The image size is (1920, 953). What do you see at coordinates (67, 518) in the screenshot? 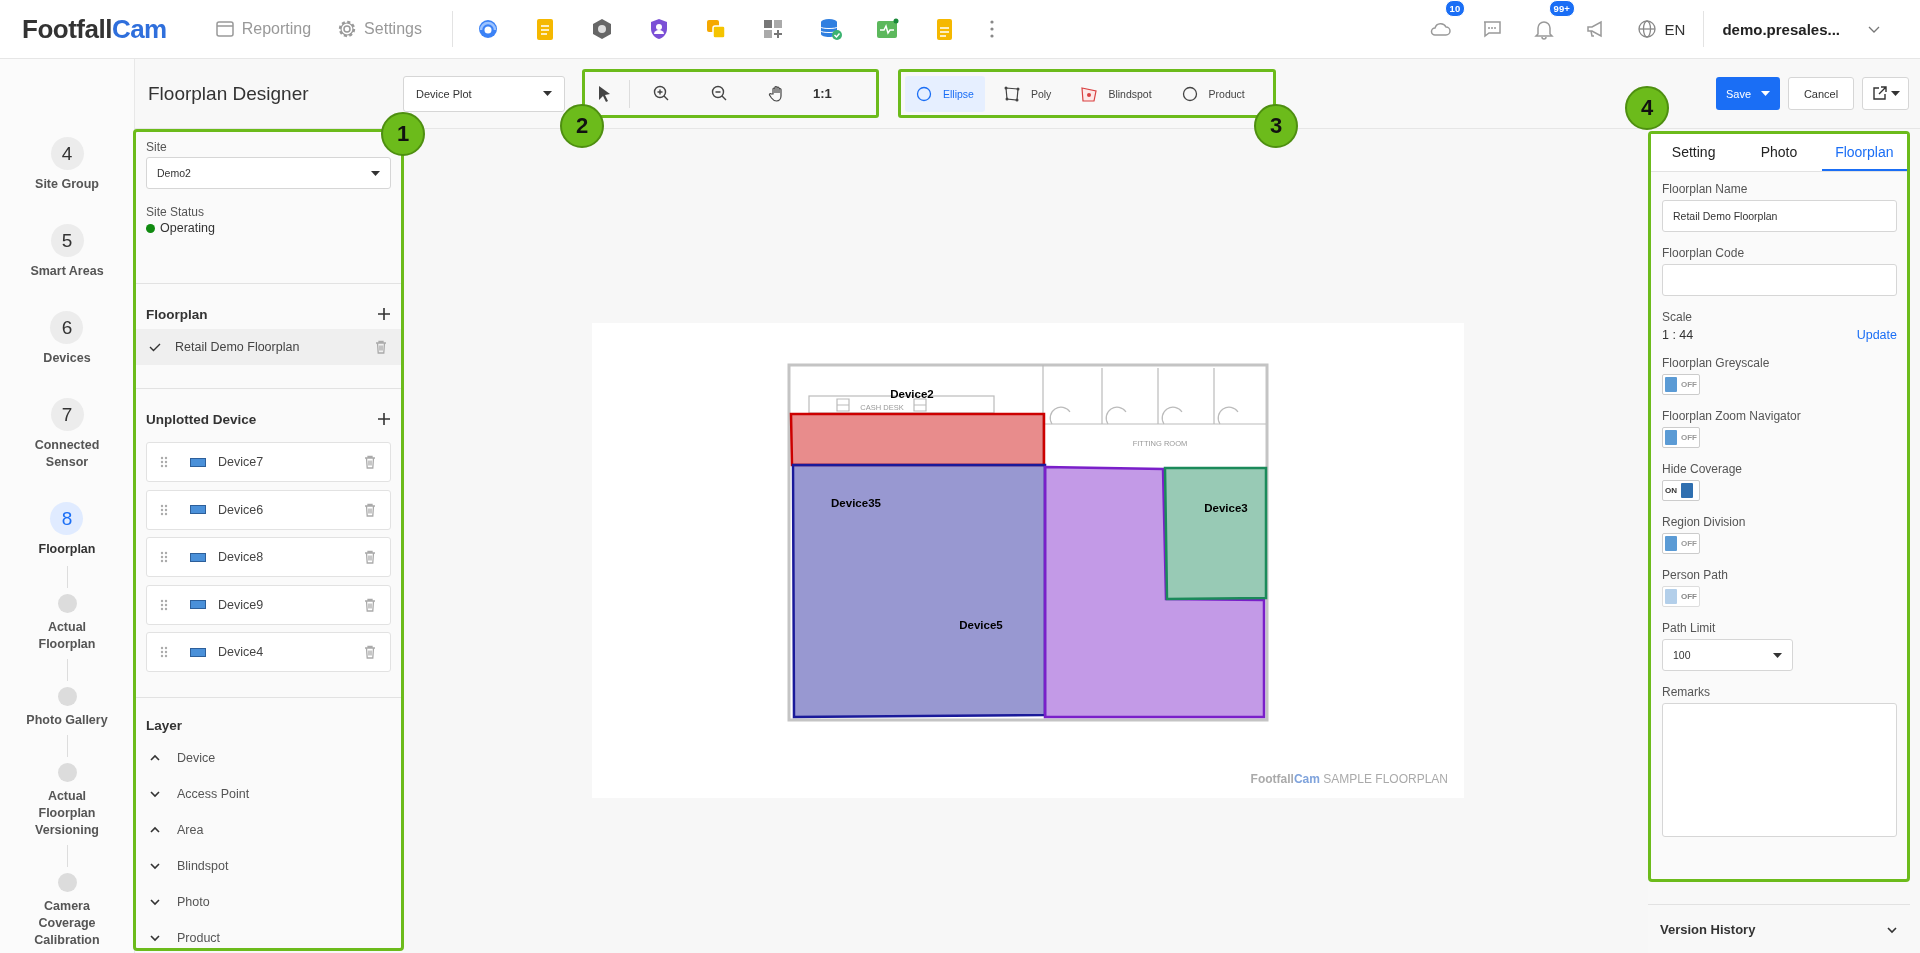
I see `step-number: 8` at bounding box center [67, 518].